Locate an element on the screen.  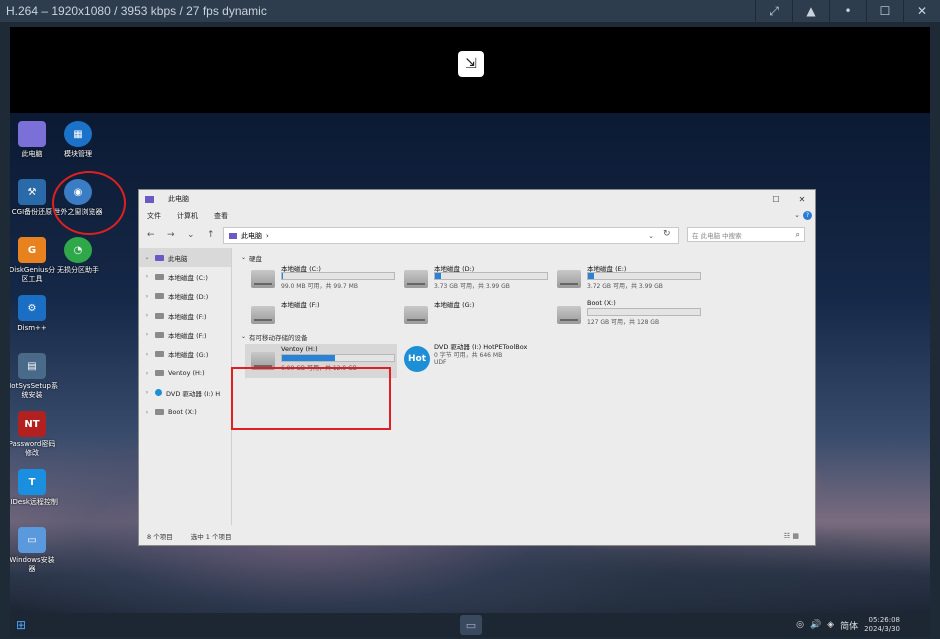
red-circle-annotation is located at coordinates (89, 203).